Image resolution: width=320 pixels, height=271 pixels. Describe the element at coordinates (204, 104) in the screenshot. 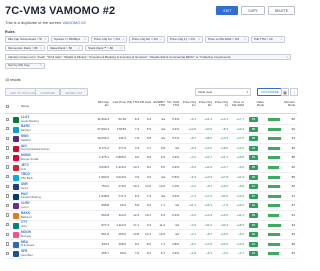

I see `column-header: Price Chg 6m` at that location.